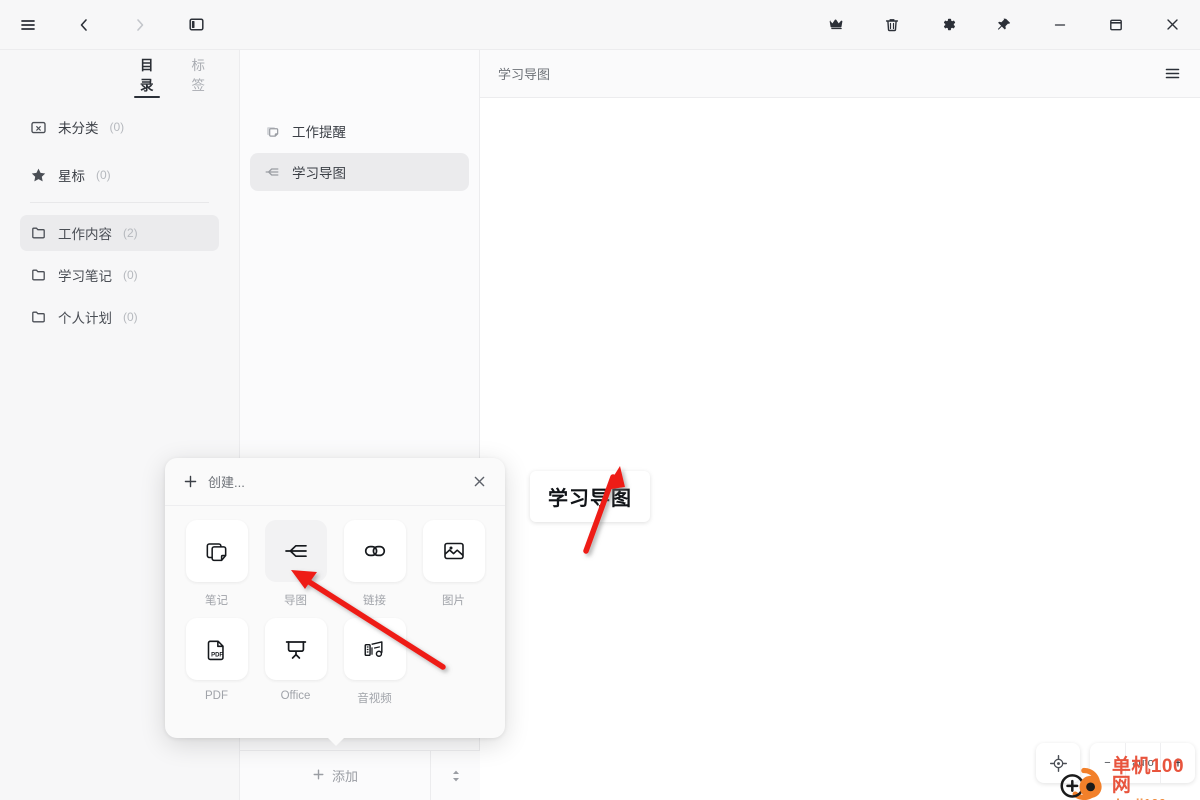  What do you see at coordinates (836, 25) in the screenshot?
I see `crown-icon` at bounding box center [836, 25].